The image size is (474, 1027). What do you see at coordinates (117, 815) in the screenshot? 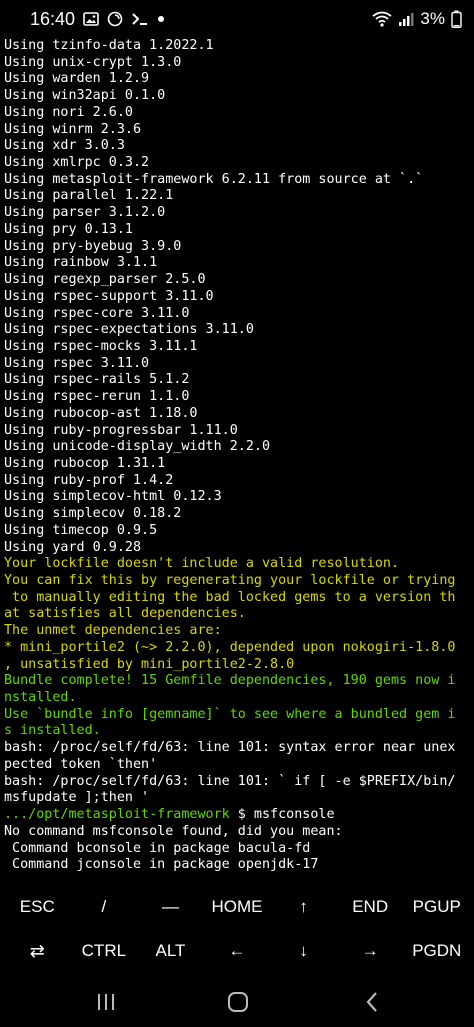
I see `prompt-path: .../opt/metasploit-framework` at bounding box center [117, 815].